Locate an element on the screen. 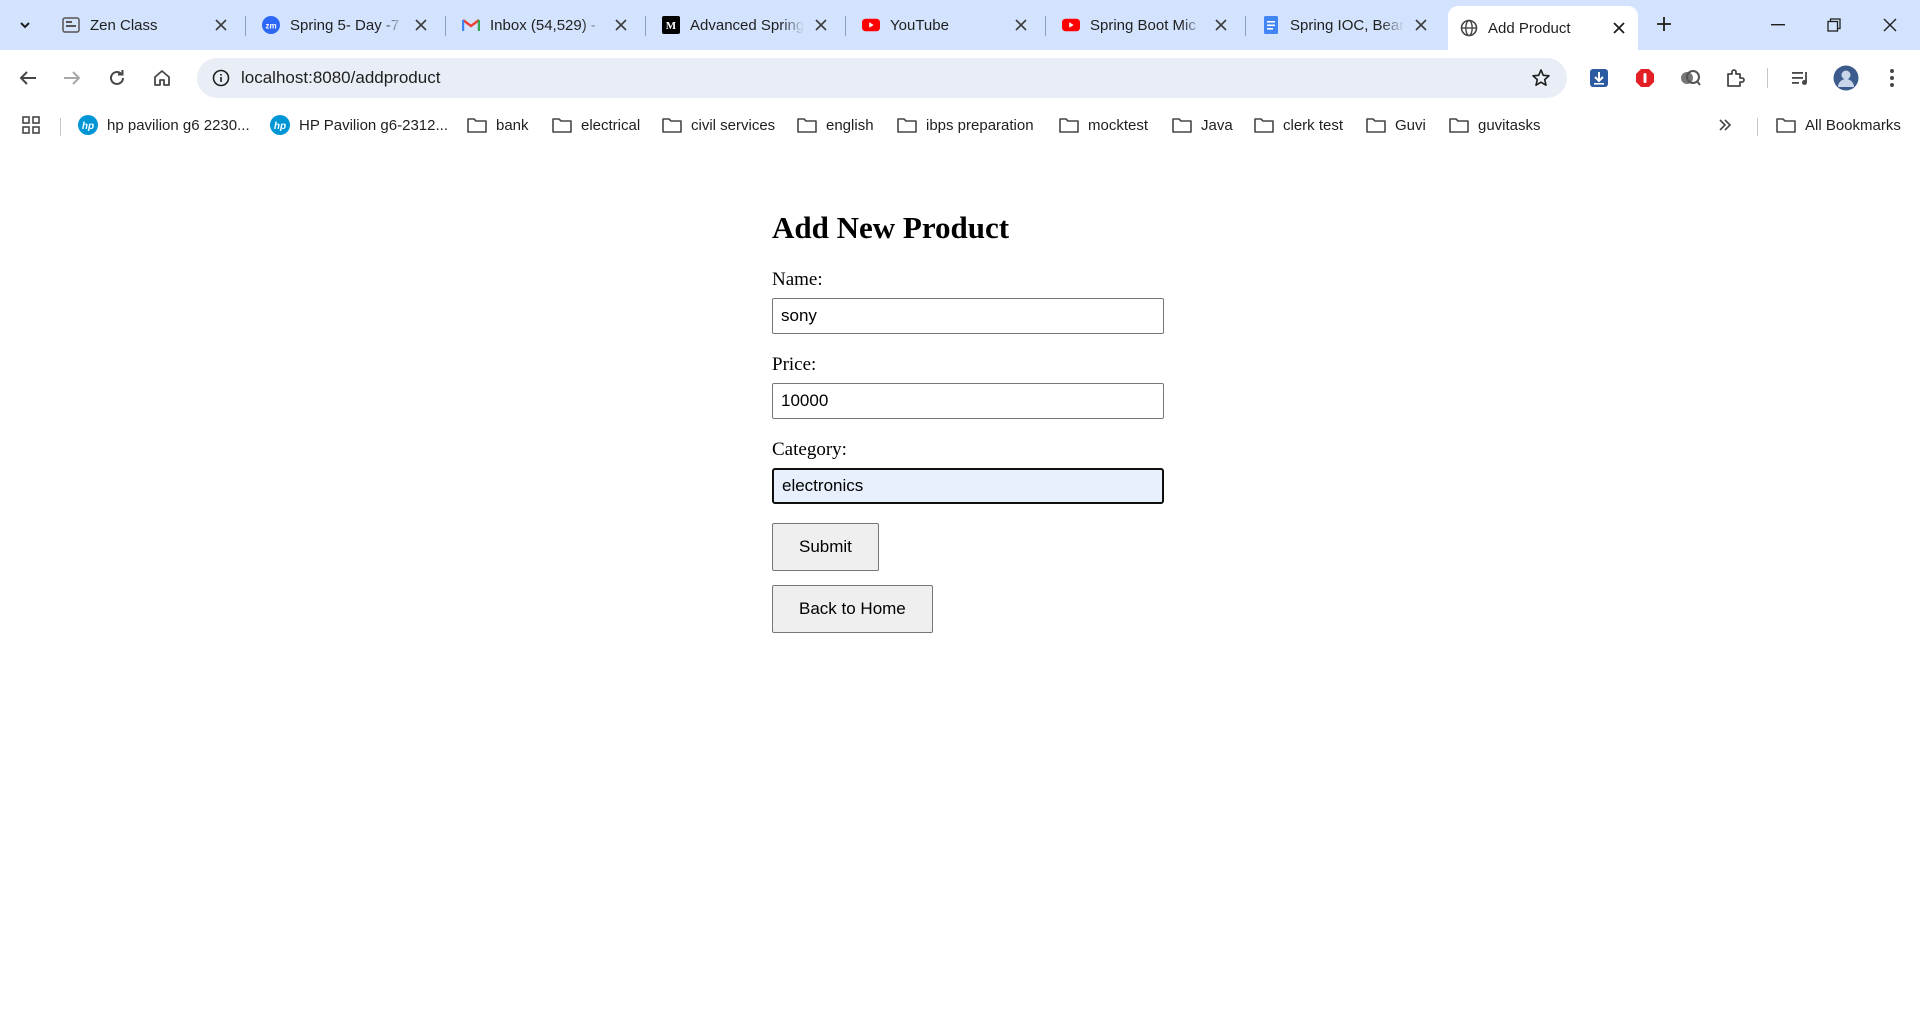  search-extension-icon is located at coordinates (1690, 78).